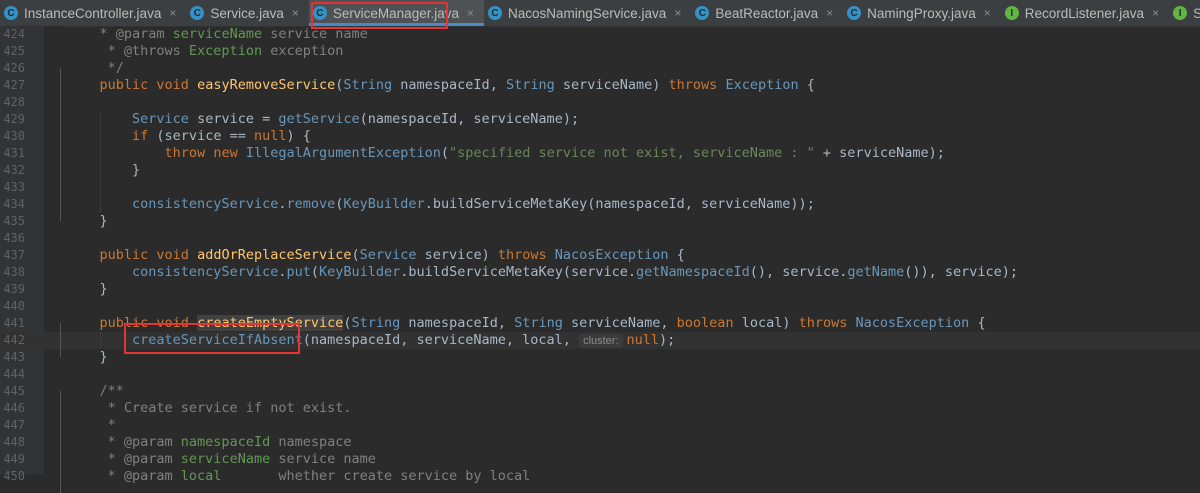 The image size is (1200, 493). I want to click on code-line: 440, so click(600, 306).